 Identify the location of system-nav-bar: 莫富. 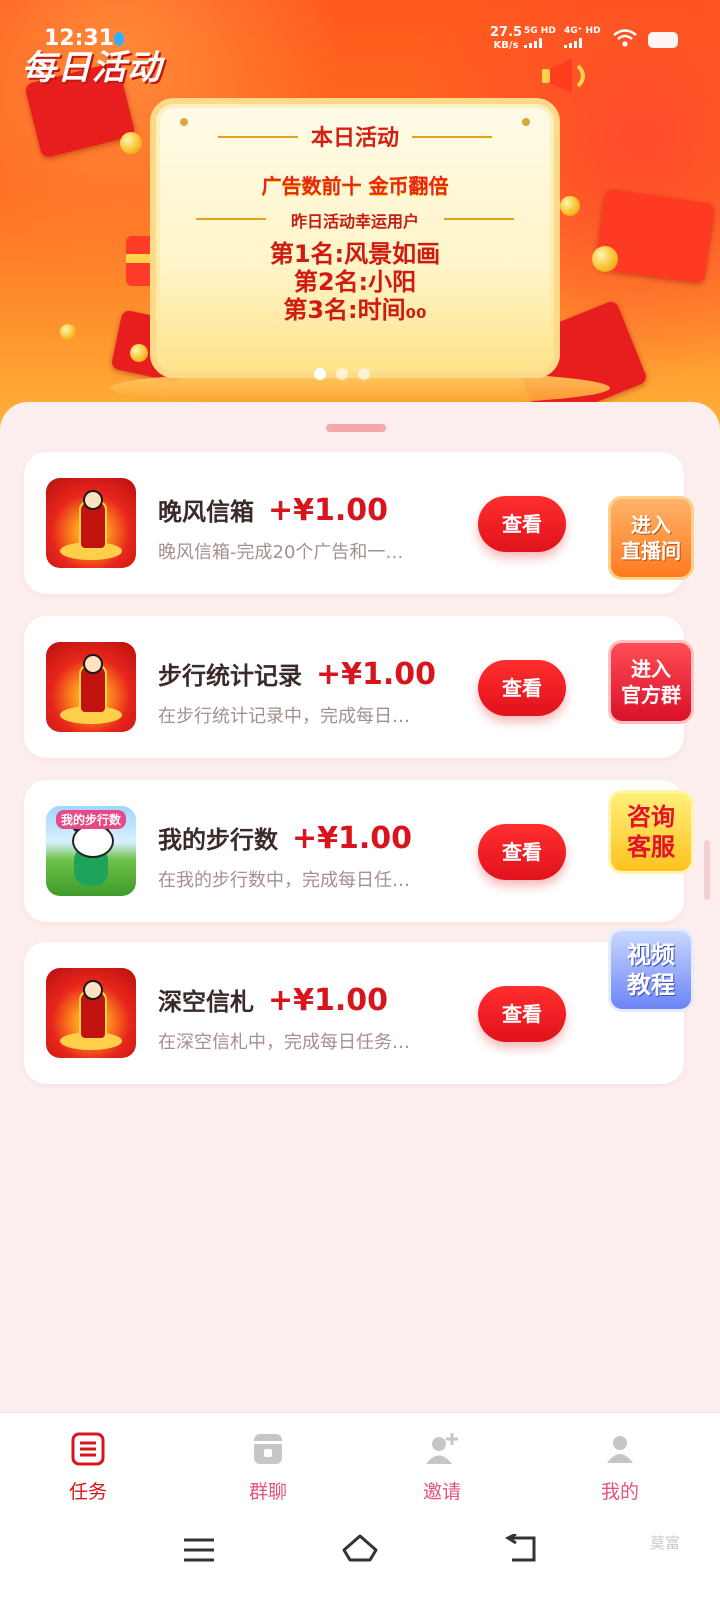
(360, 1561).